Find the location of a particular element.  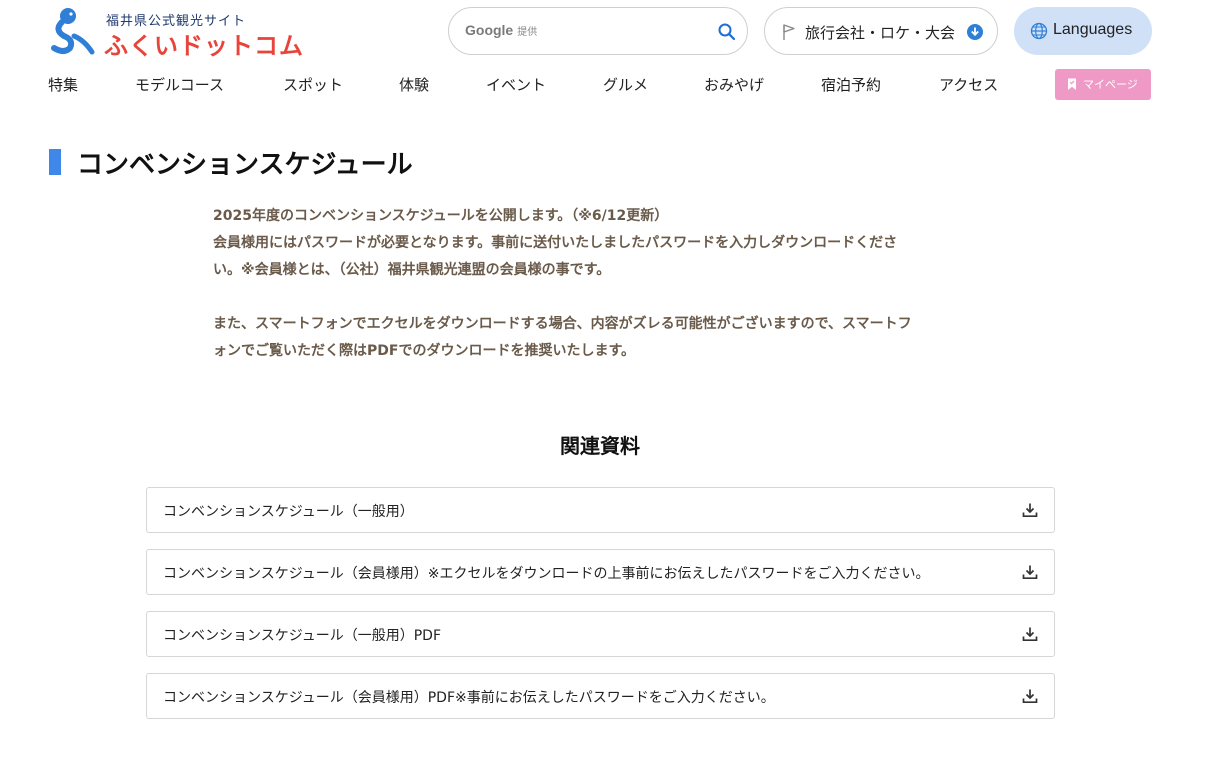

document-link: コンベンションスケジュール（一般用）PDF is located at coordinates (600, 634).